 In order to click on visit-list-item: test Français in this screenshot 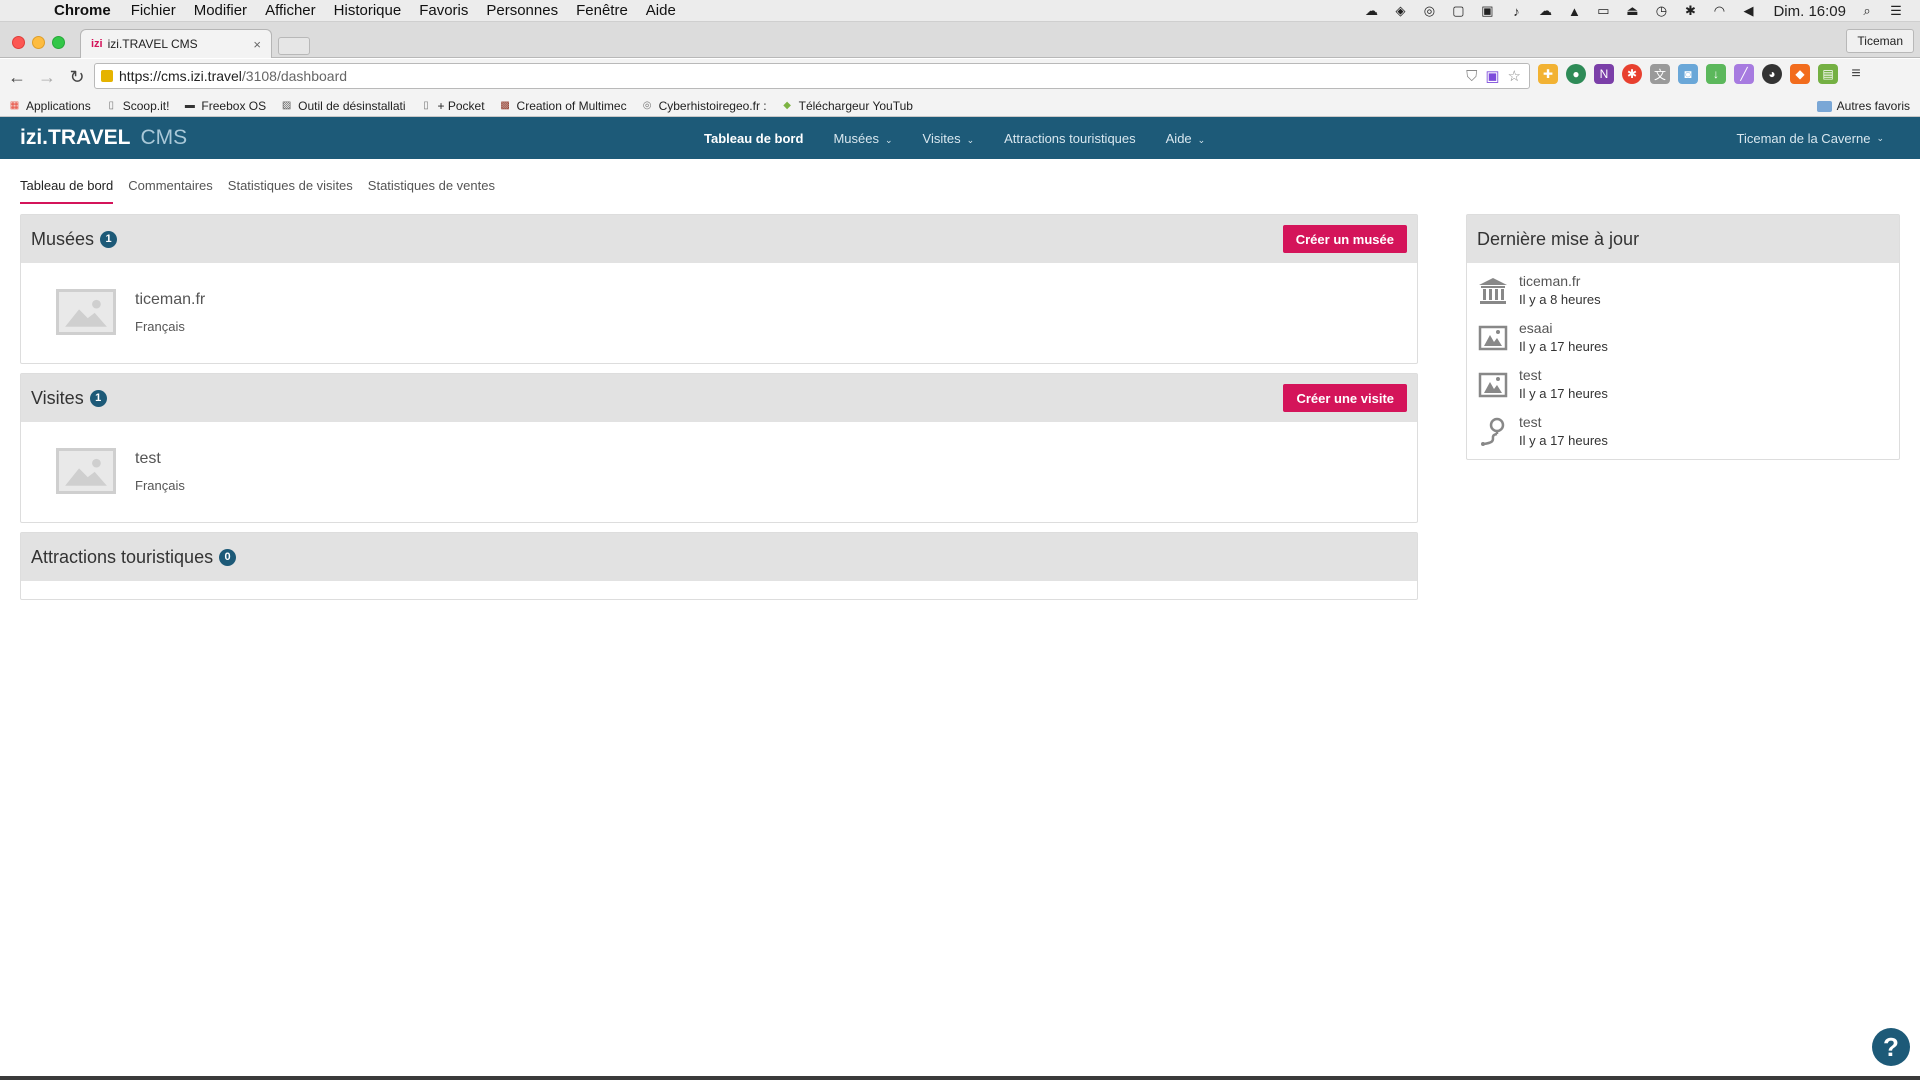, I will do `click(719, 472)`.